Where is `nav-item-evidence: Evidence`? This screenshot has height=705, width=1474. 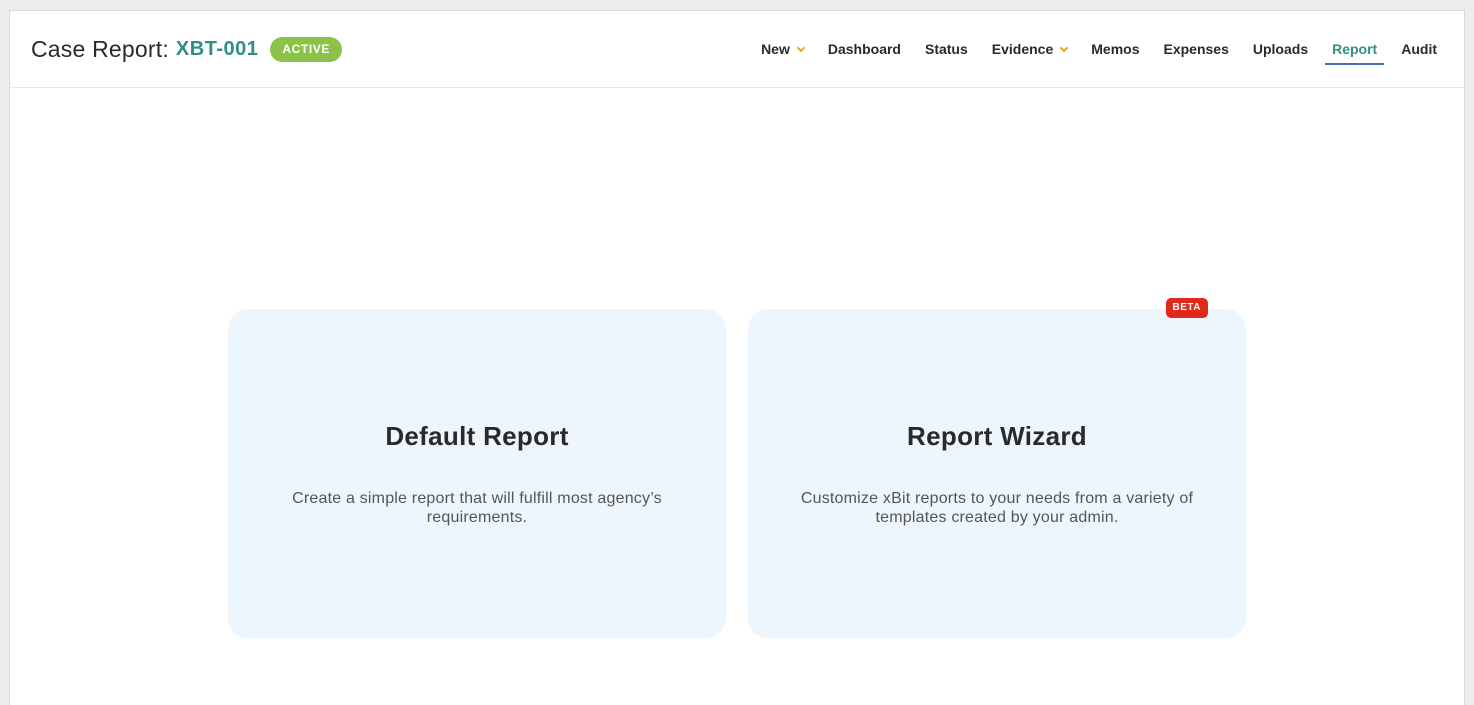
nav-item-evidence: Evidence is located at coordinates (1029, 49).